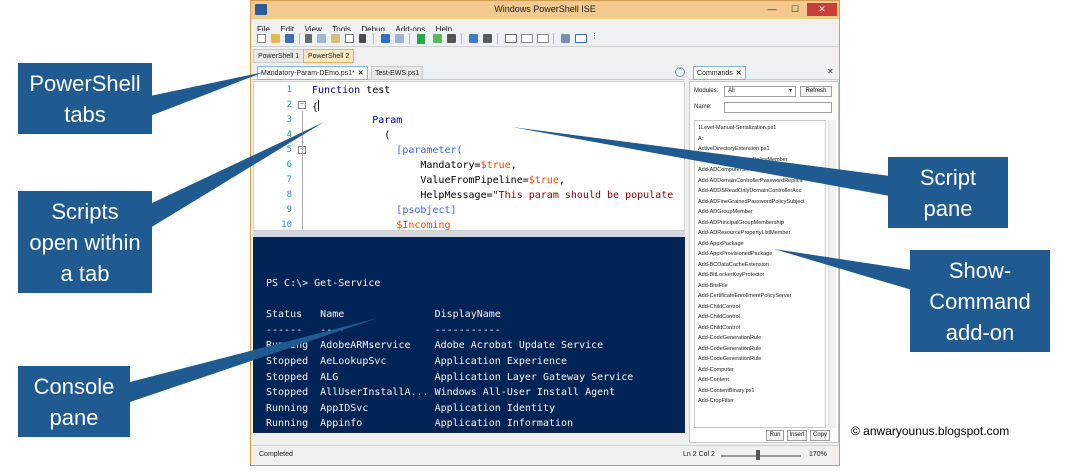 This screenshot has width=1065, height=475. I want to click on callout-console-pane: Console pane, so click(74, 401).